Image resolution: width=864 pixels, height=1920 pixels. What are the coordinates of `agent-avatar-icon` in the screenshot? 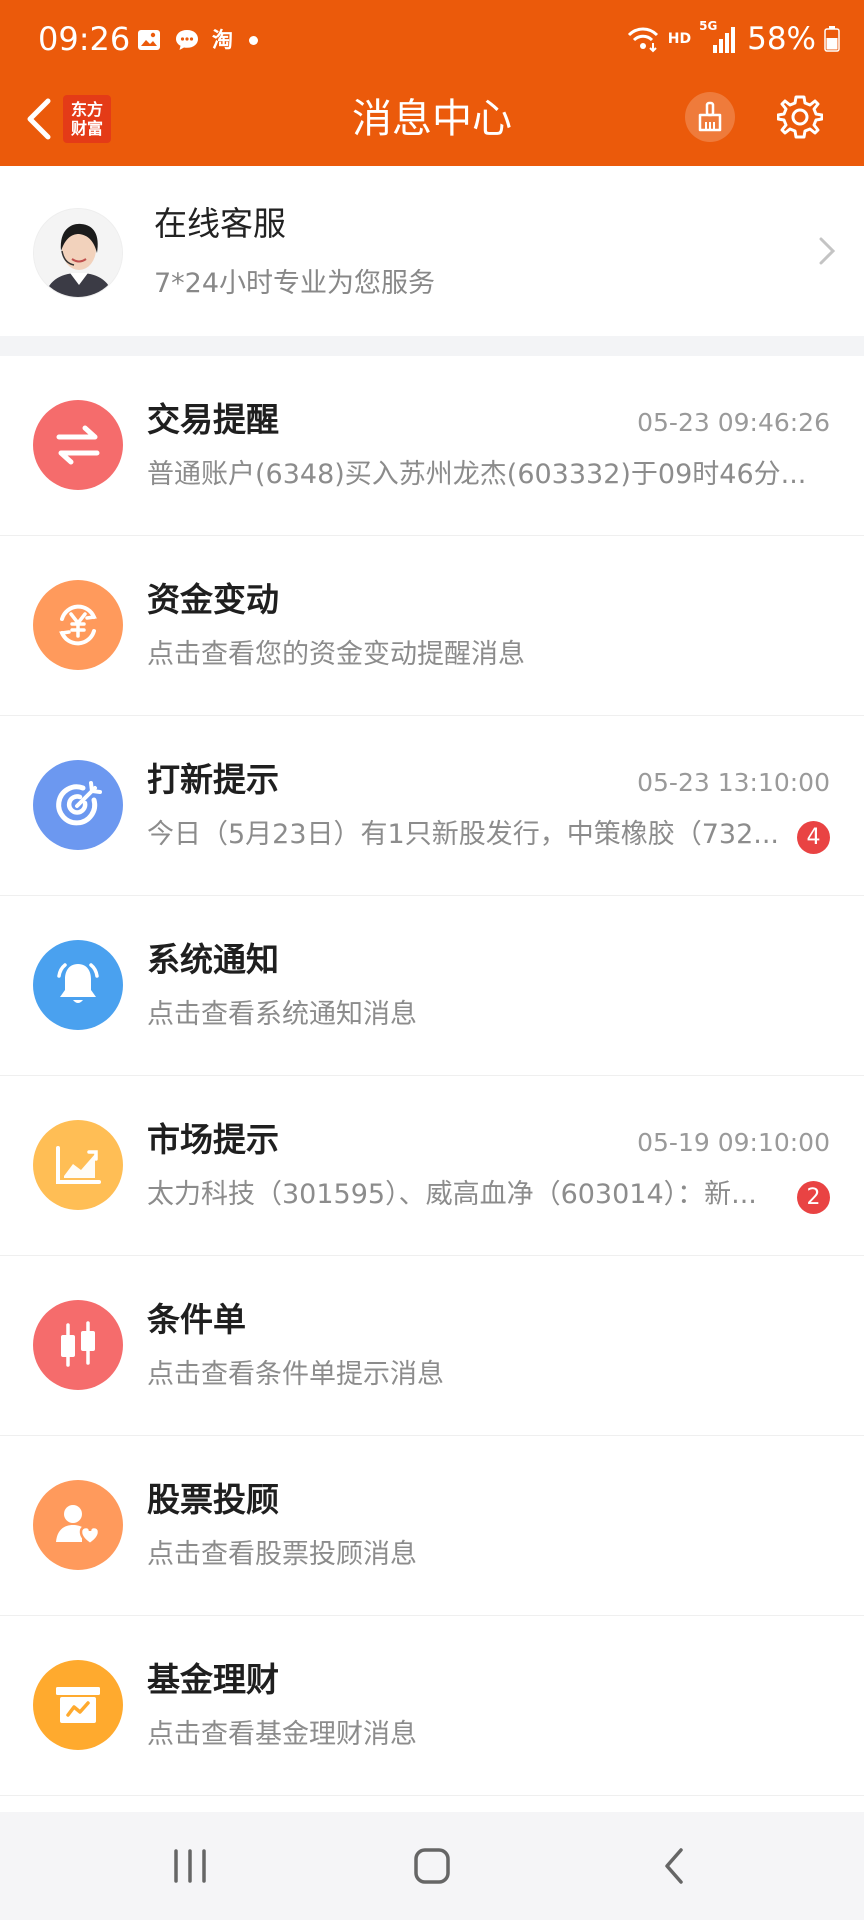 It's located at (78, 253).